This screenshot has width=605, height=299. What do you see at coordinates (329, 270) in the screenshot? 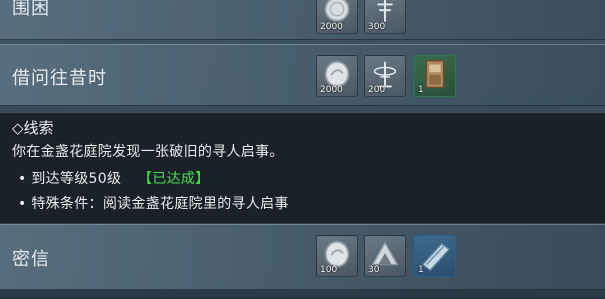
I see `reward-quantity: 100` at bounding box center [329, 270].